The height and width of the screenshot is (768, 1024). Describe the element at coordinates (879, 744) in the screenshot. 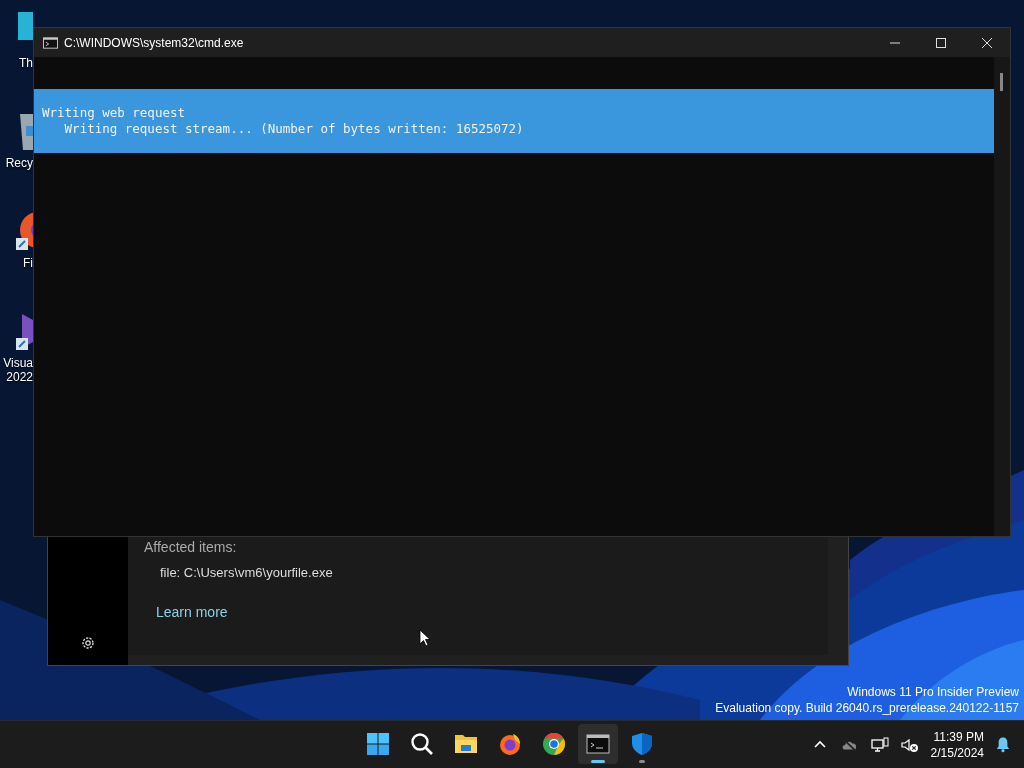

I see `network-icon` at that location.